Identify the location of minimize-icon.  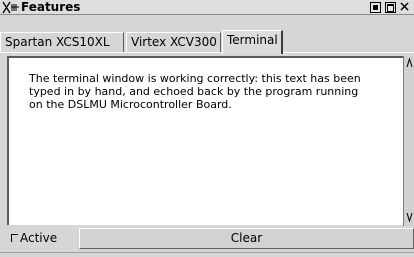
(375, 7).